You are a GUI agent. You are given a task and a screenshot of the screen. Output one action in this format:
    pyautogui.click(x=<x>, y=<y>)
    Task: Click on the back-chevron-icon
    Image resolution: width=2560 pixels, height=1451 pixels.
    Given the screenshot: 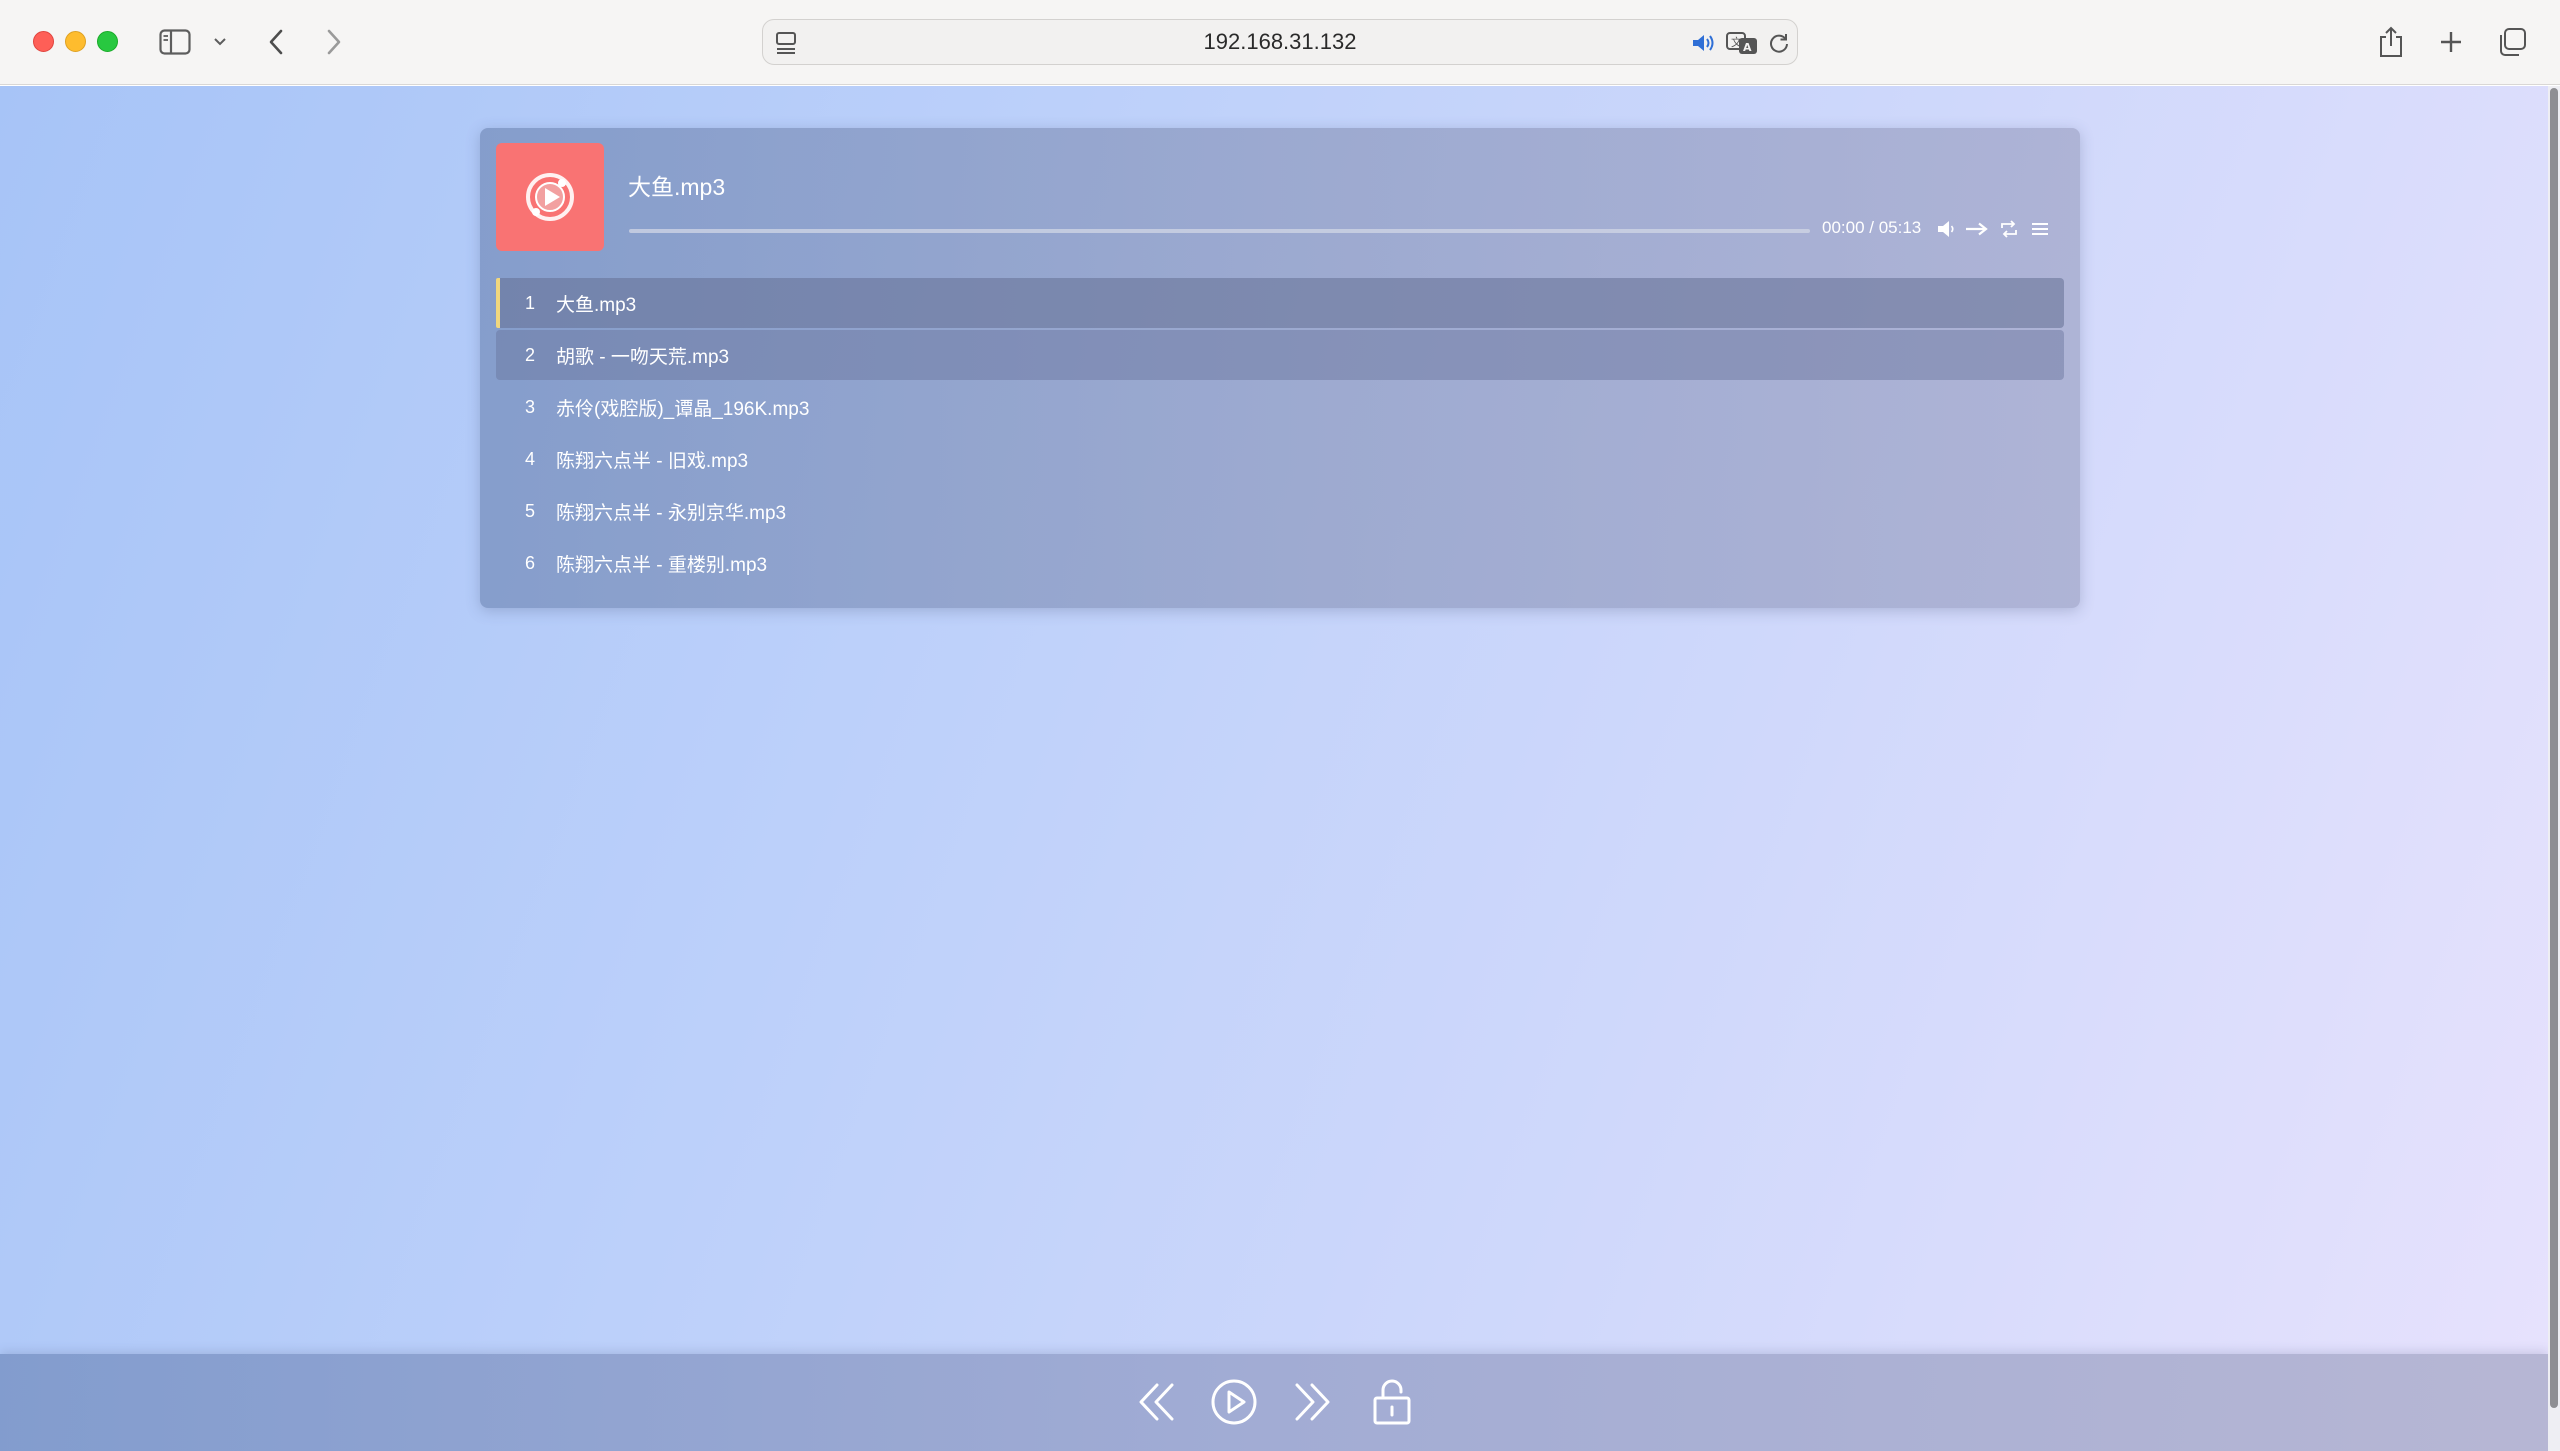 What is the action you would take?
    pyautogui.click(x=276, y=42)
    